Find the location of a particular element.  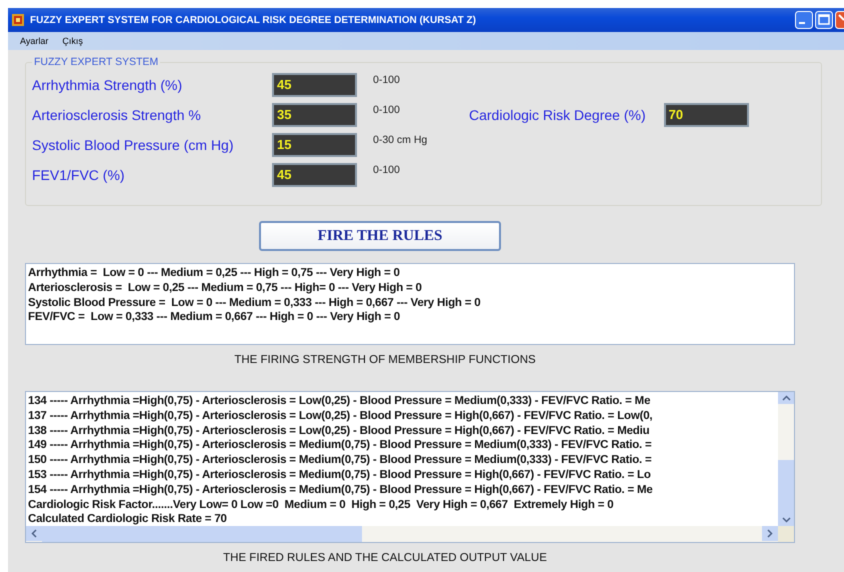

text-line: Calculated Cardiologic Risk Rate = 70 is located at coordinates (128, 519).